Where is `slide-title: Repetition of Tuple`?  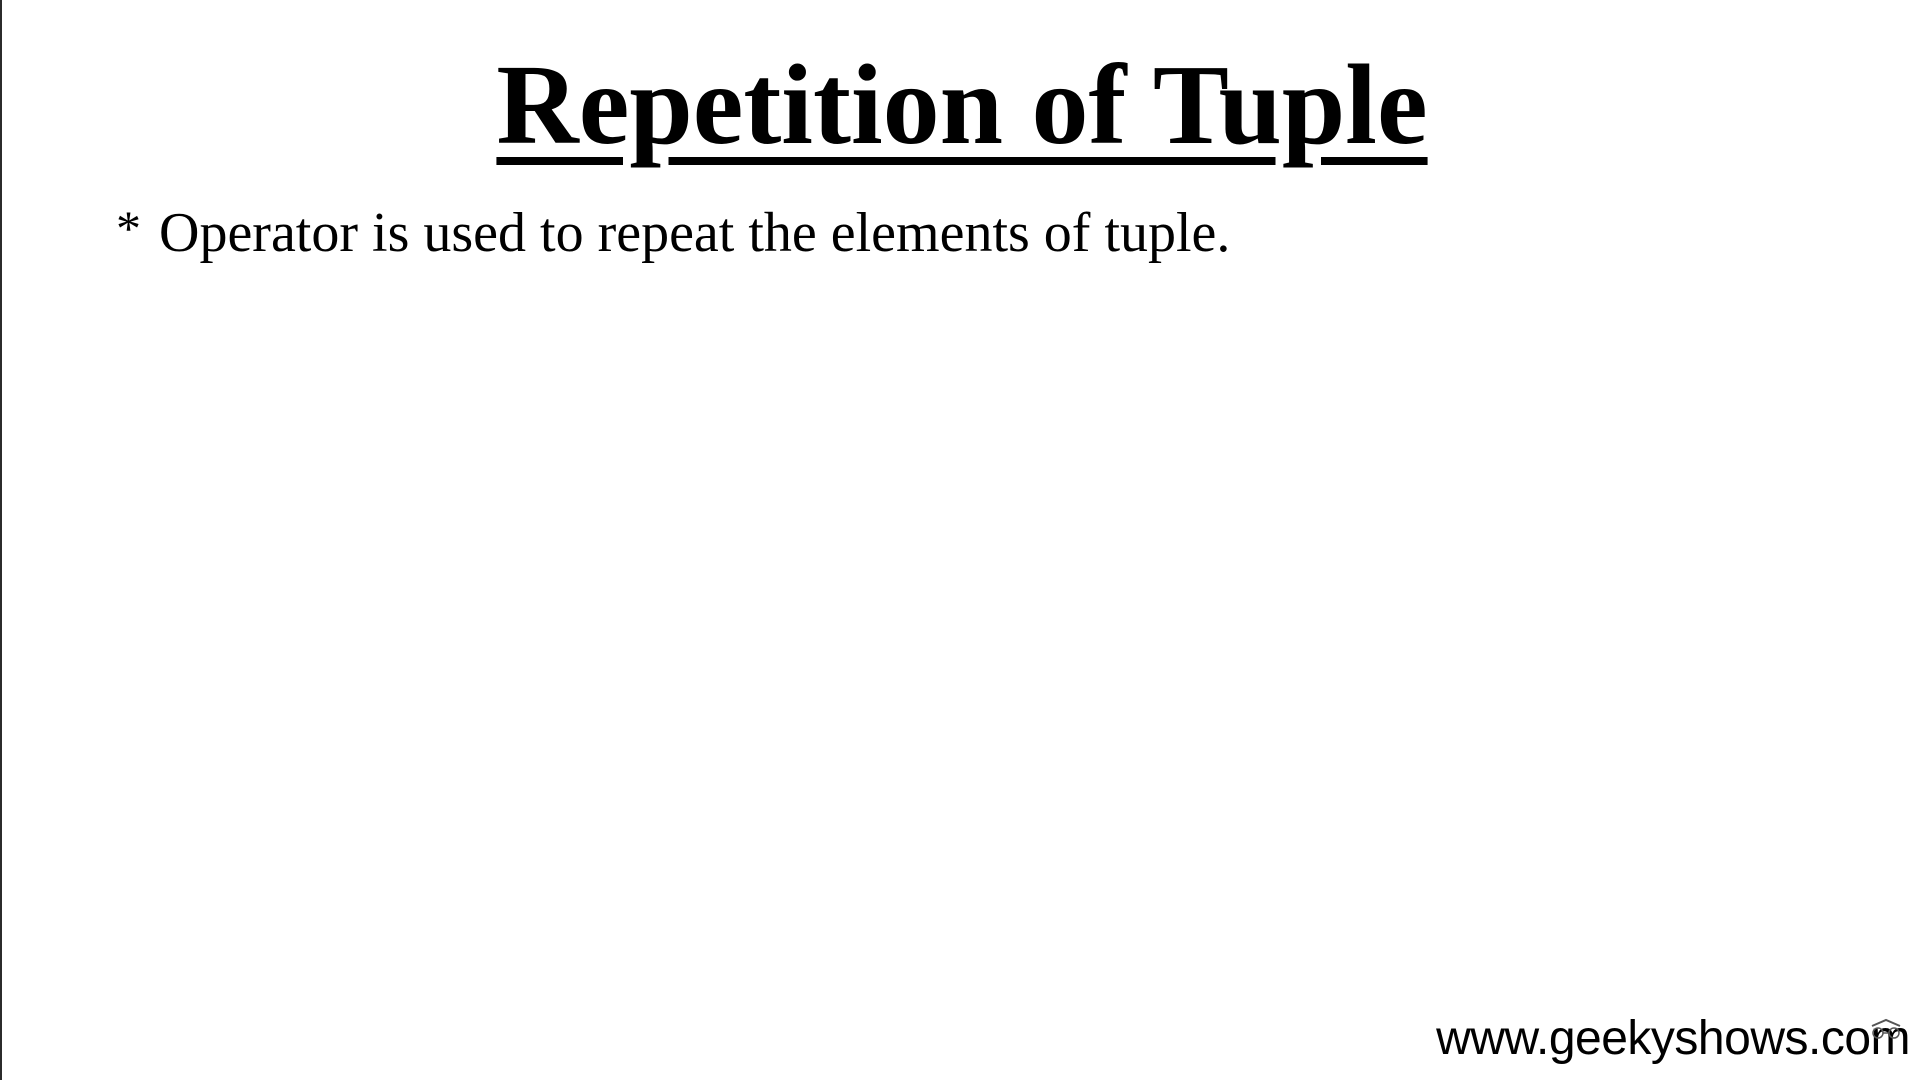 slide-title: Repetition of Tuple is located at coordinates (961, 104).